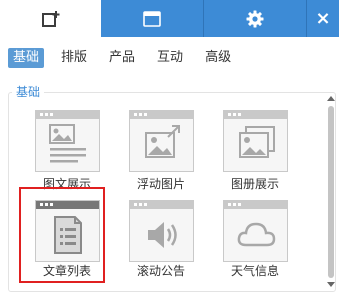  I want to click on widget-gallery, so click(255, 141).